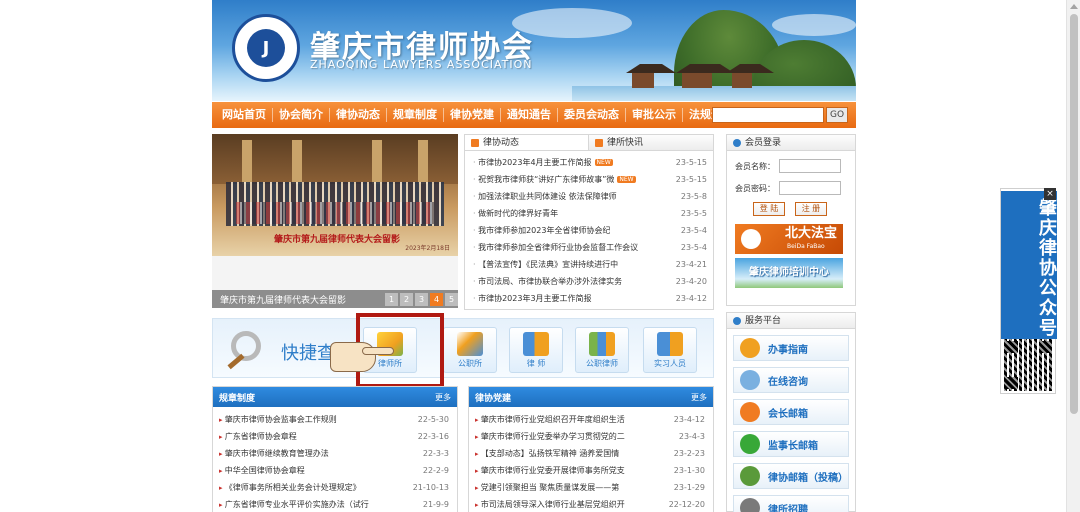 The width and height of the screenshot is (1080, 512). I want to click on quick-lawyer-button: 律 师, so click(536, 350).